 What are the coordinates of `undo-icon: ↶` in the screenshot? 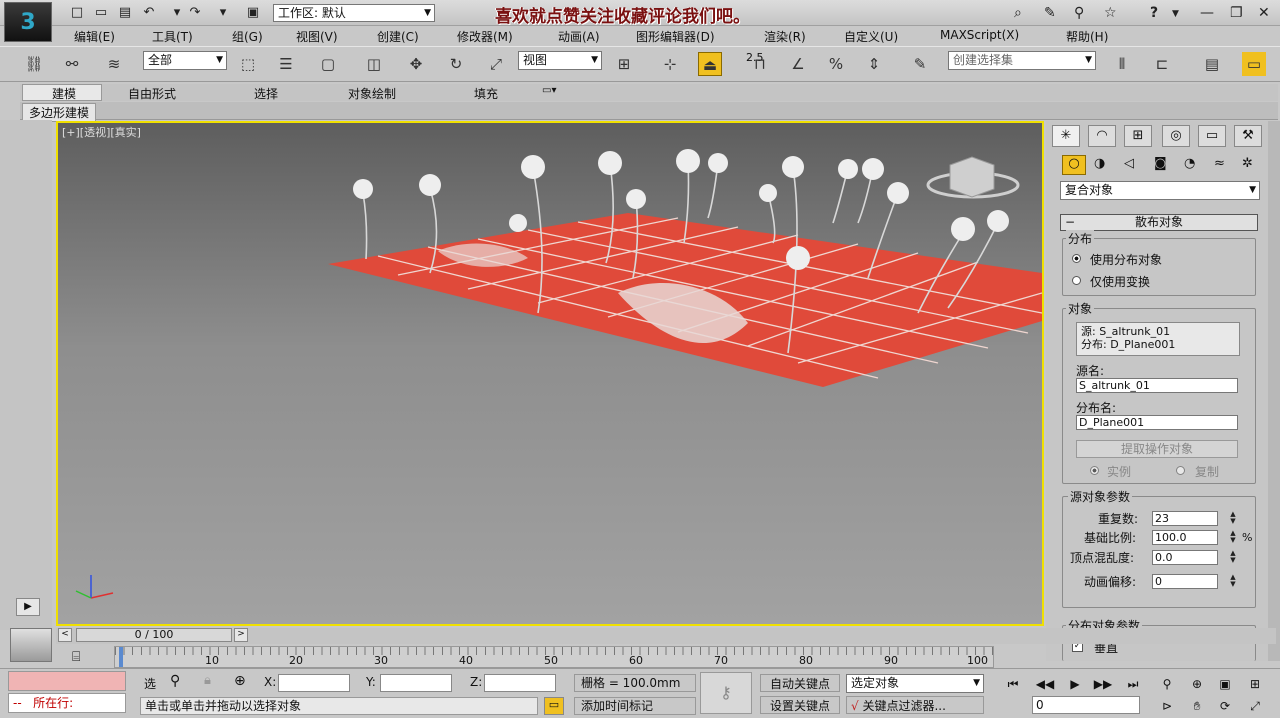 It's located at (149, 13).